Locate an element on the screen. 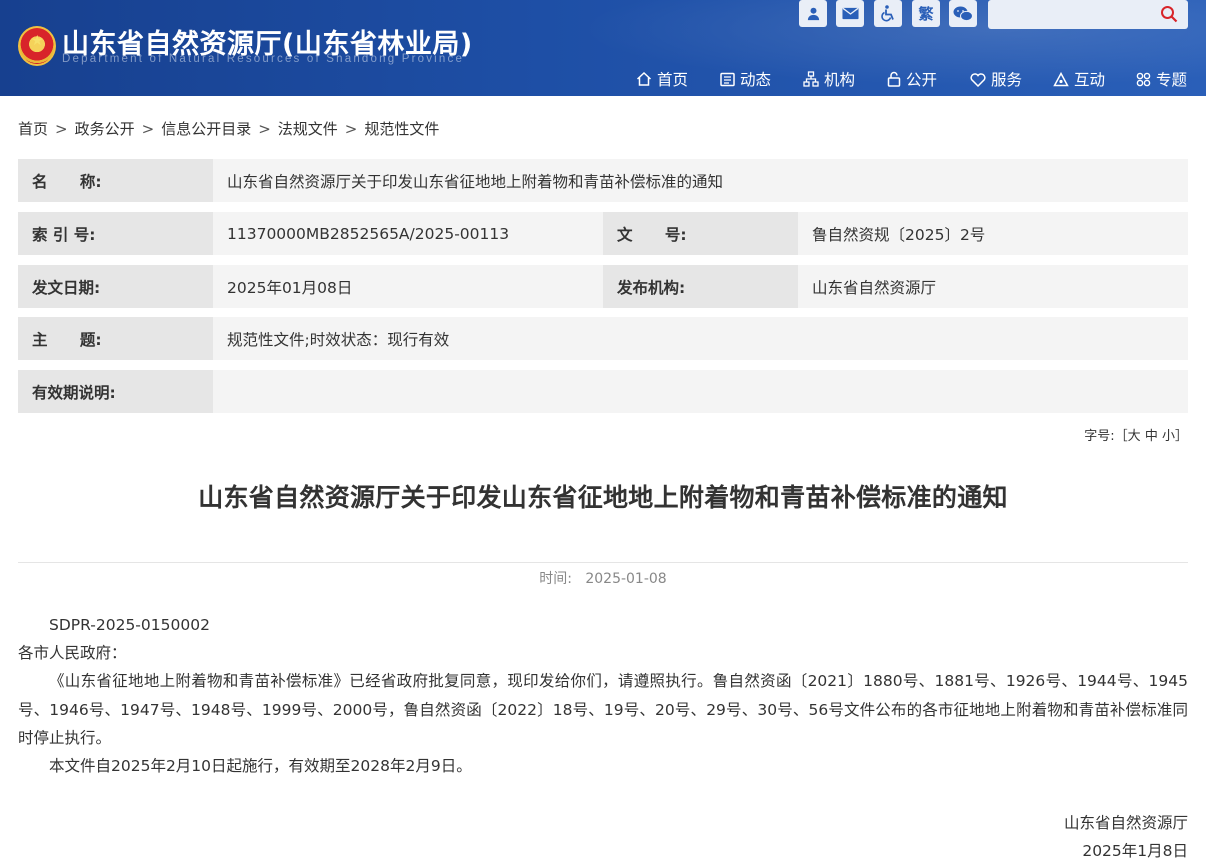  index-value: 11370000MB2852565A/2025-00113 is located at coordinates (408, 233).